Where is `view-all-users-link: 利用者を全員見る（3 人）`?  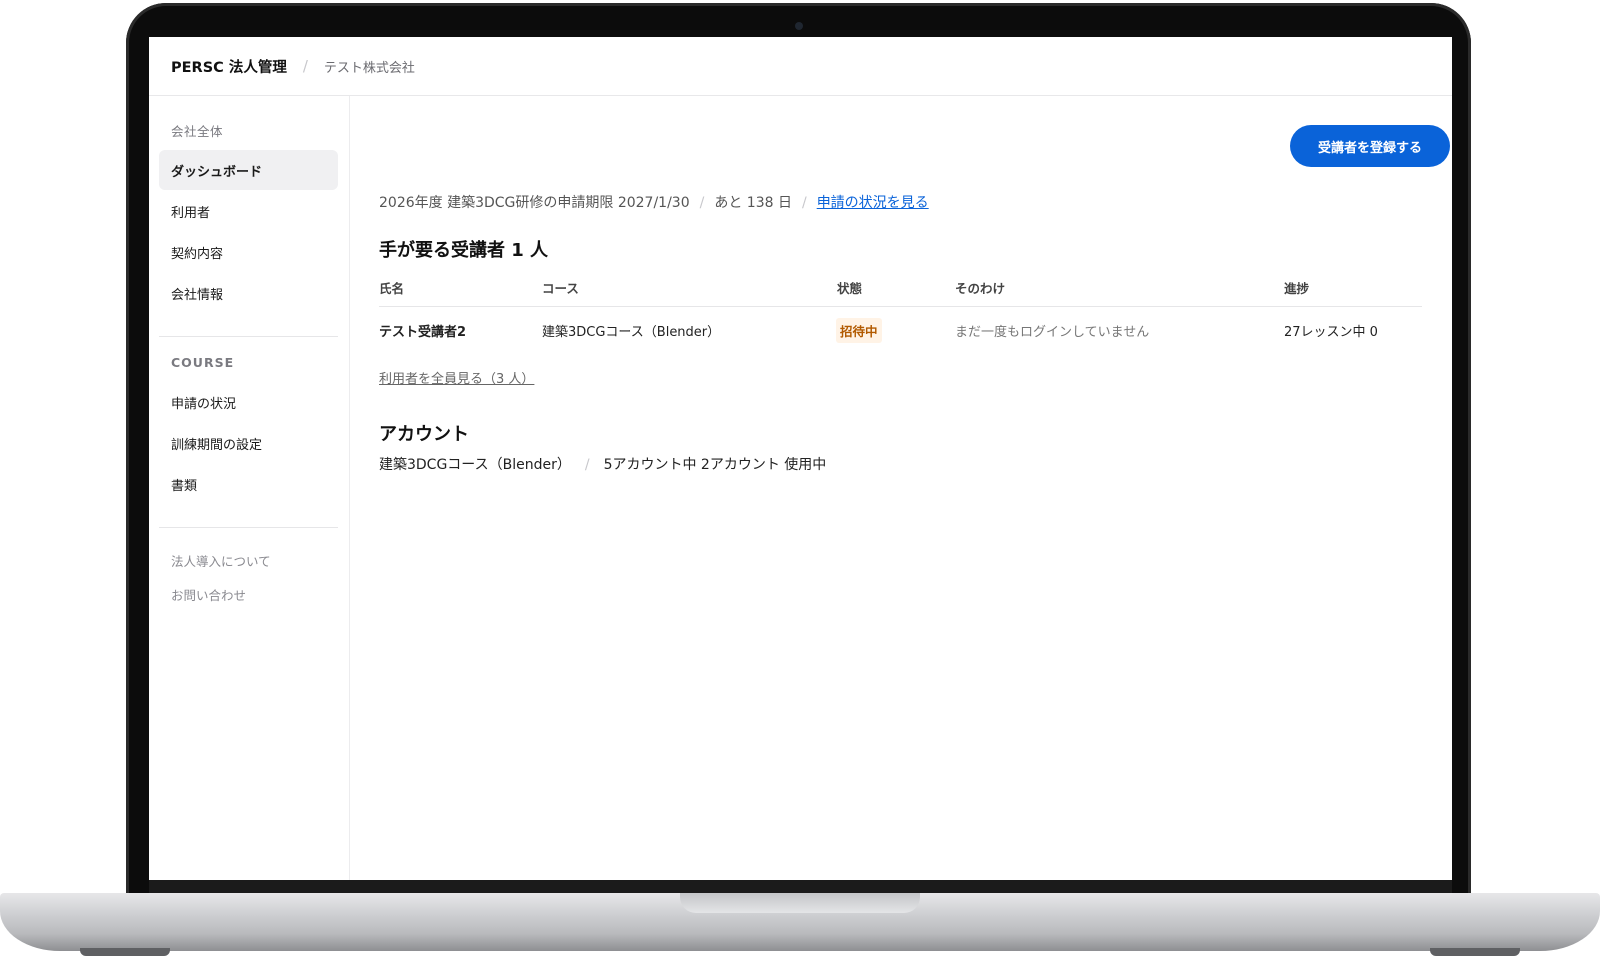 view-all-users-link: 利用者を全員見る（3 人） is located at coordinates (456, 377).